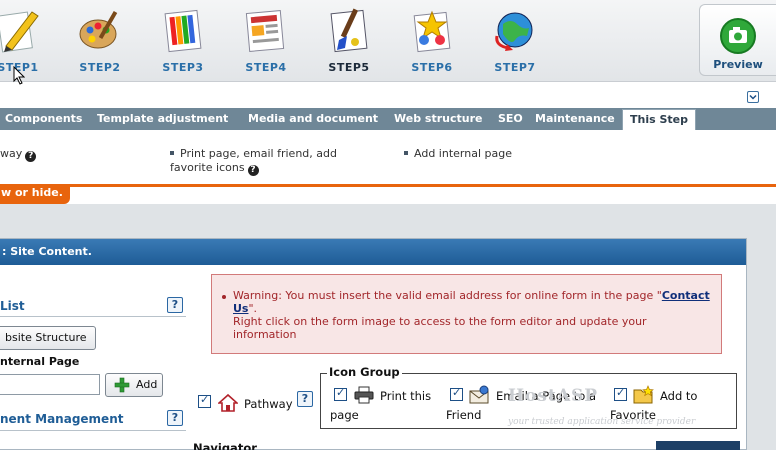 Image resolution: width=776 pixels, height=450 pixels. I want to click on mouse-cursor-icon, so click(19, 75).